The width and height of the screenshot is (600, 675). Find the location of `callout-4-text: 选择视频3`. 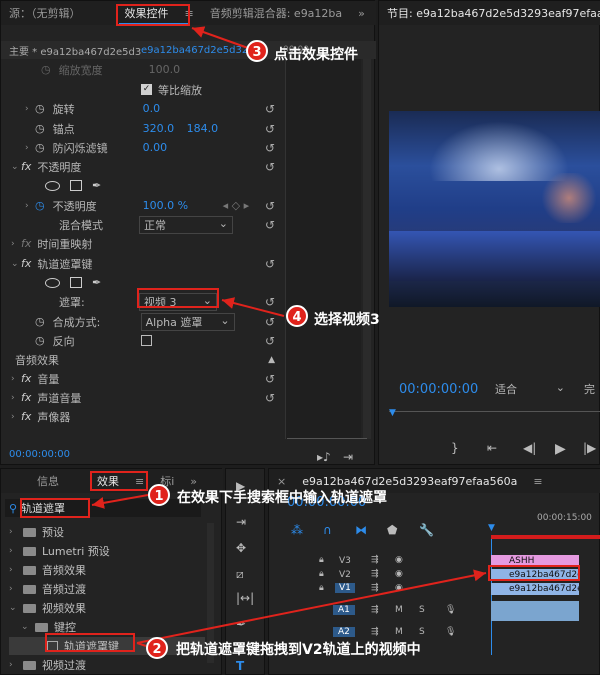

callout-4-text: 选择视频3 is located at coordinates (347, 320).